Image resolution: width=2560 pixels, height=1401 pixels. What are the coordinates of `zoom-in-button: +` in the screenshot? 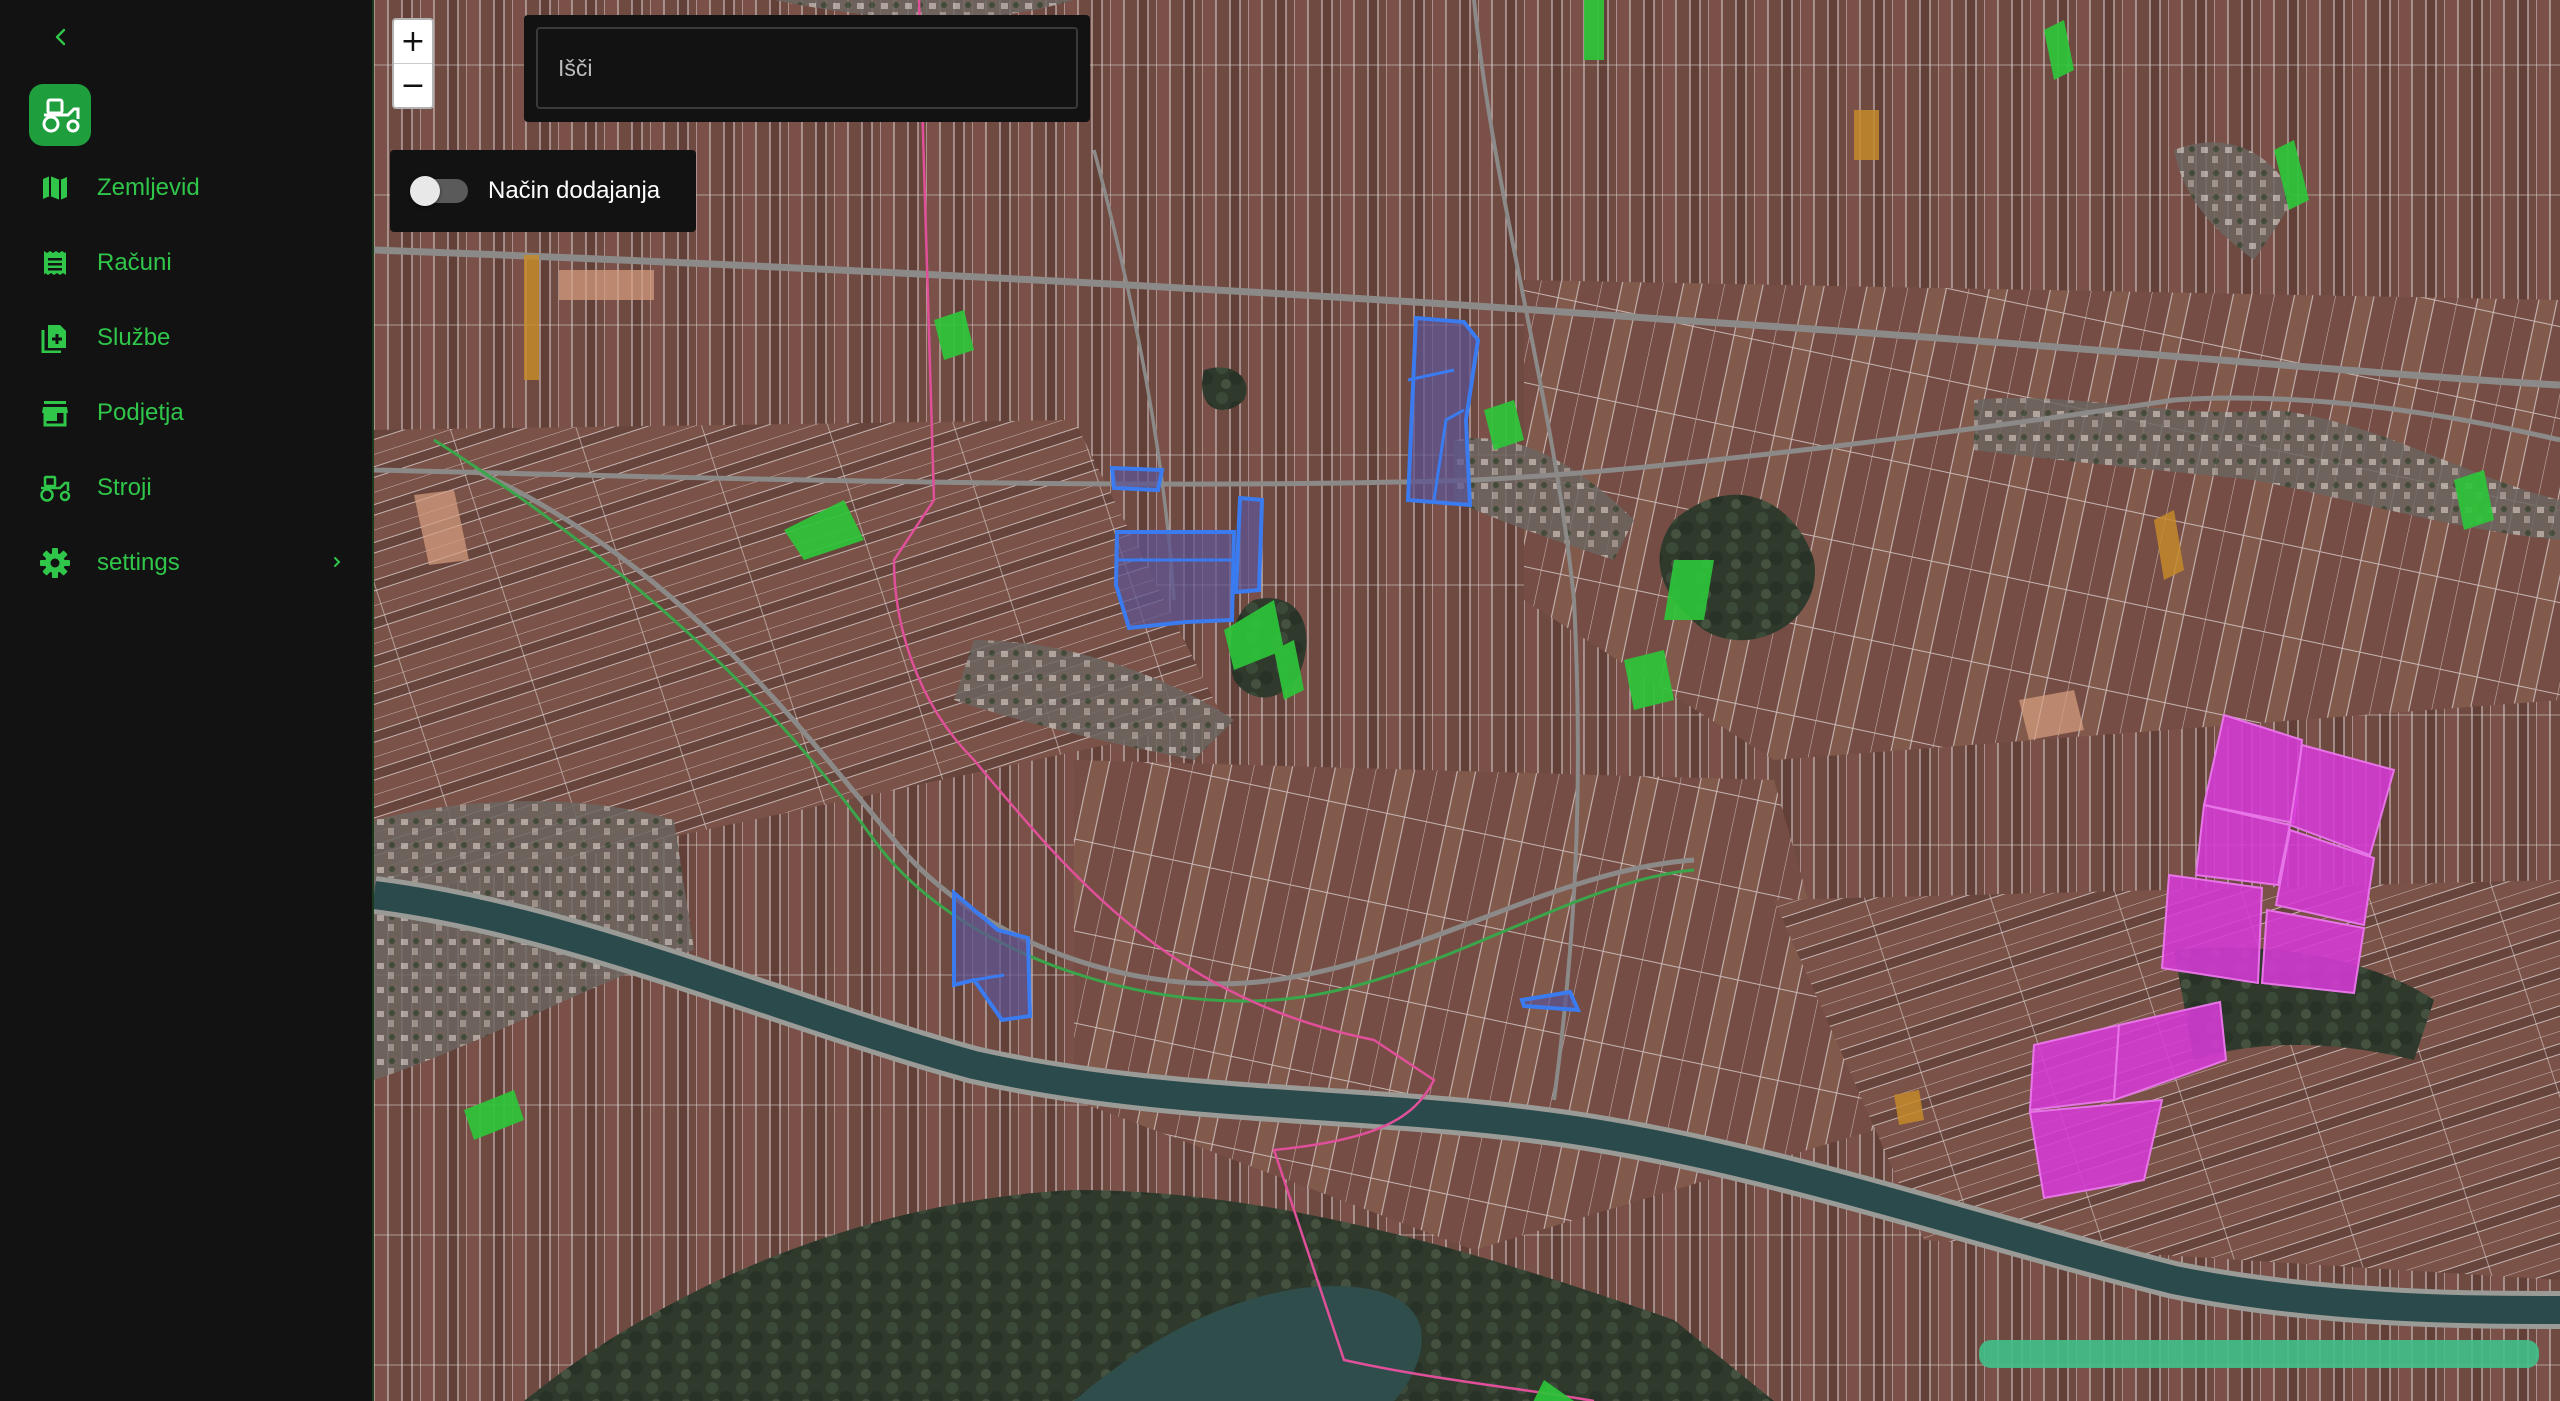 It's located at (413, 41).